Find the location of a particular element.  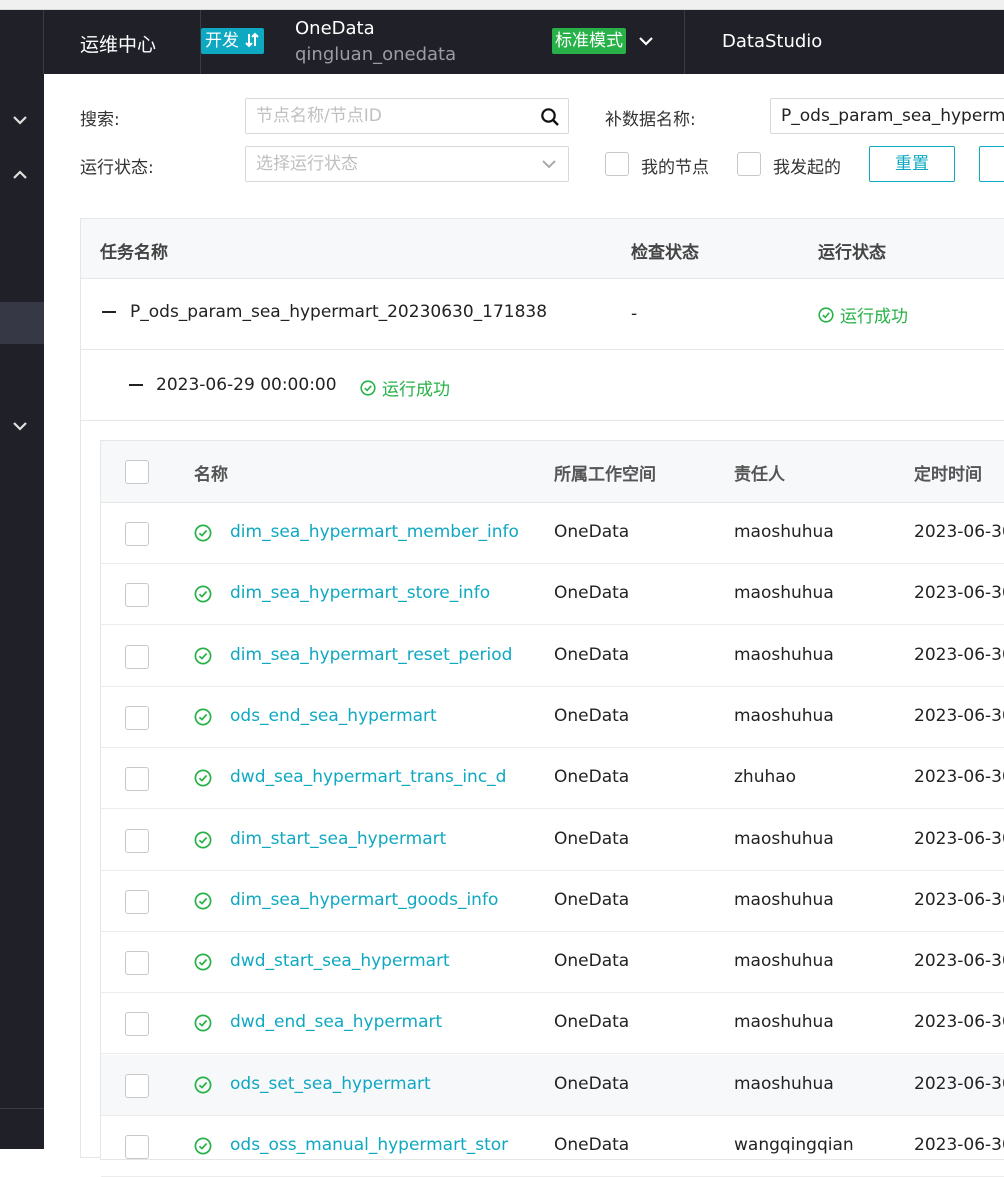

app-title: 运维中心 is located at coordinates (118, 43).